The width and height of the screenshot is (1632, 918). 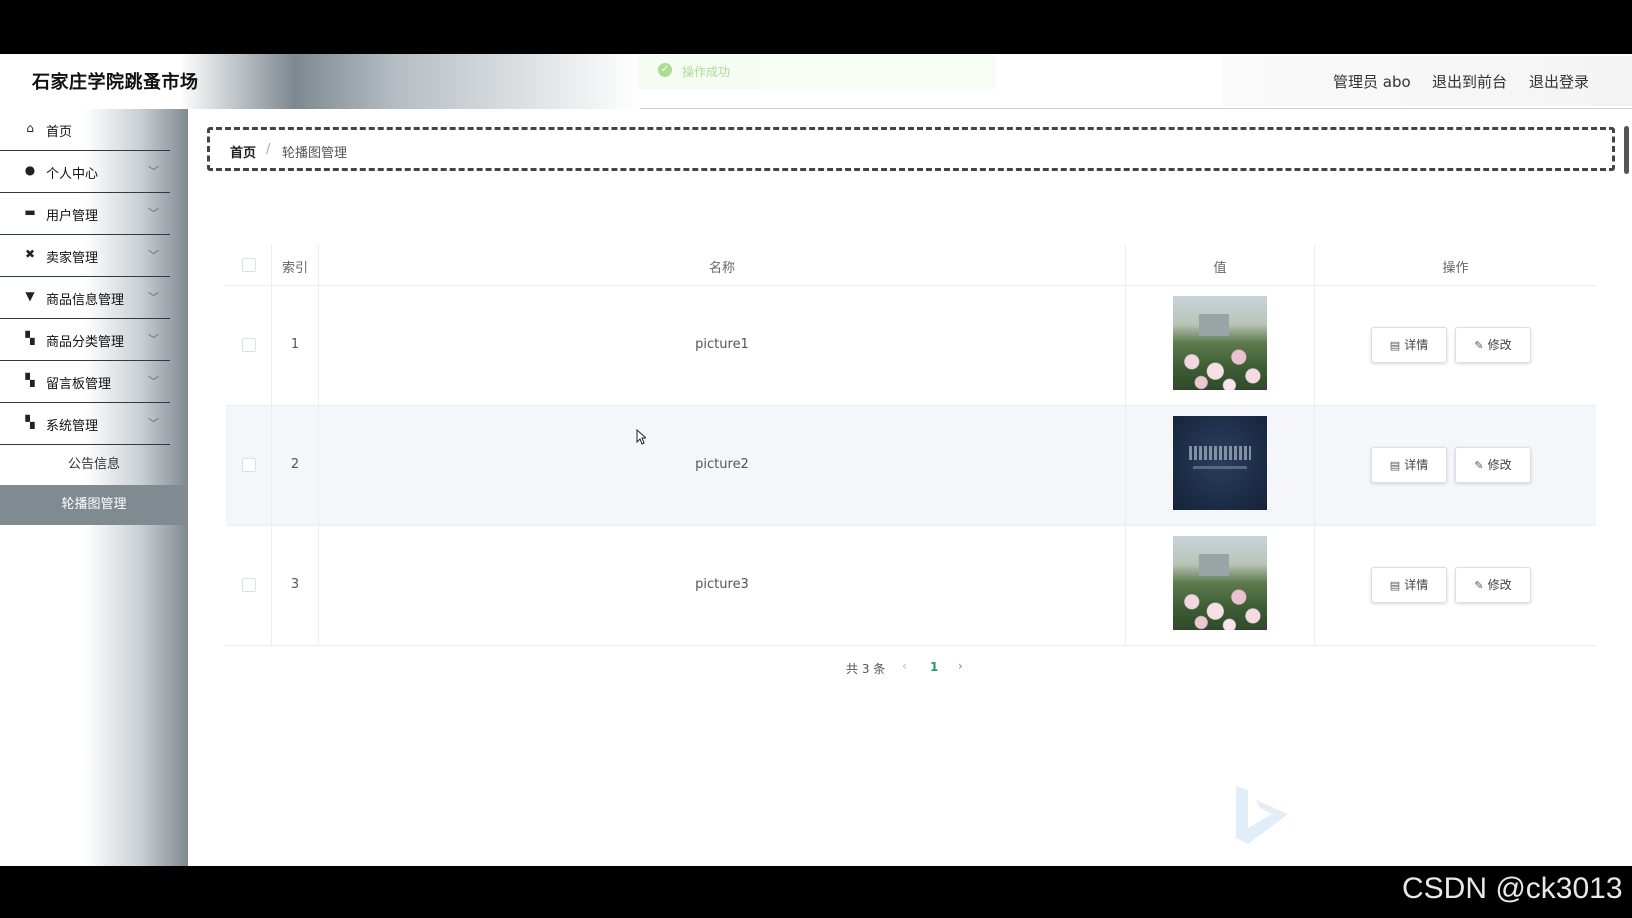 What do you see at coordinates (30, 254) in the screenshot?
I see `ticket-icon: ✖` at bounding box center [30, 254].